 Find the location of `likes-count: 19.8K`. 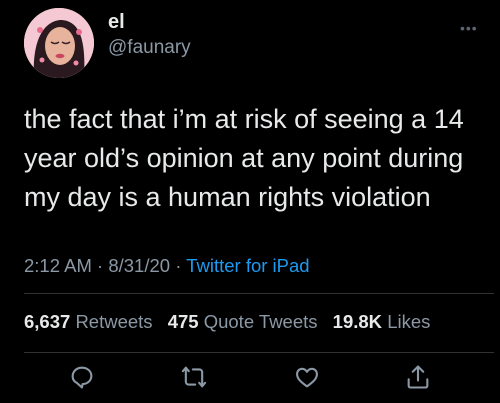

likes-count: 19.8K is located at coordinates (357, 321).